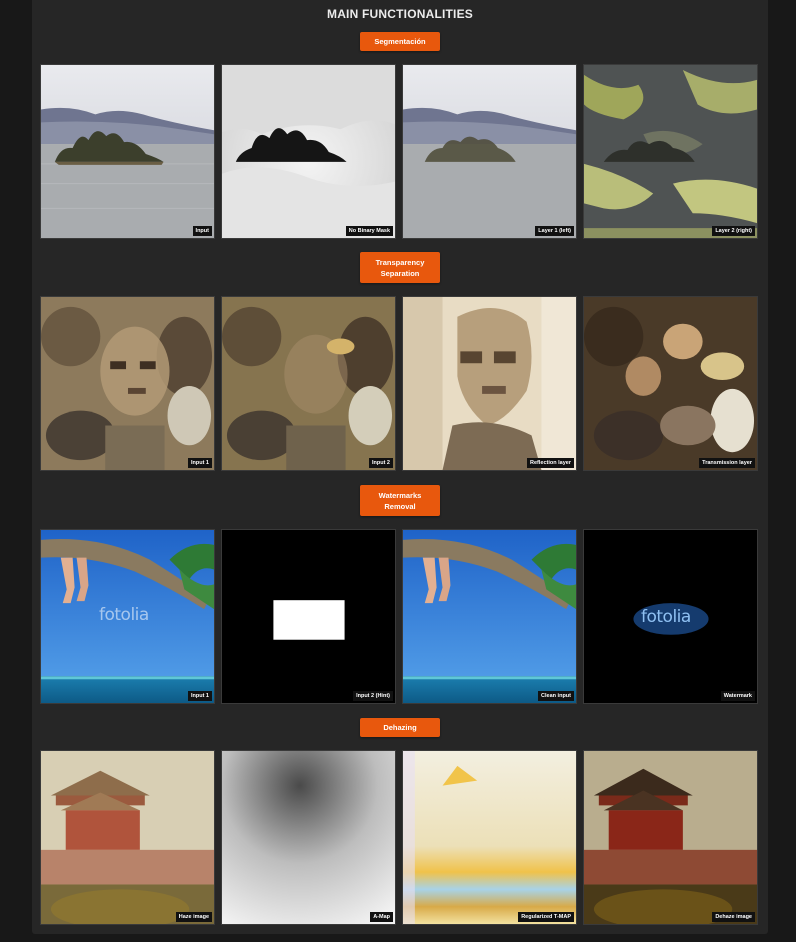 The height and width of the screenshot is (942, 796). Describe the element at coordinates (308, 383) in the screenshot. I see `transparency-input2-image: Input 2` at that location.